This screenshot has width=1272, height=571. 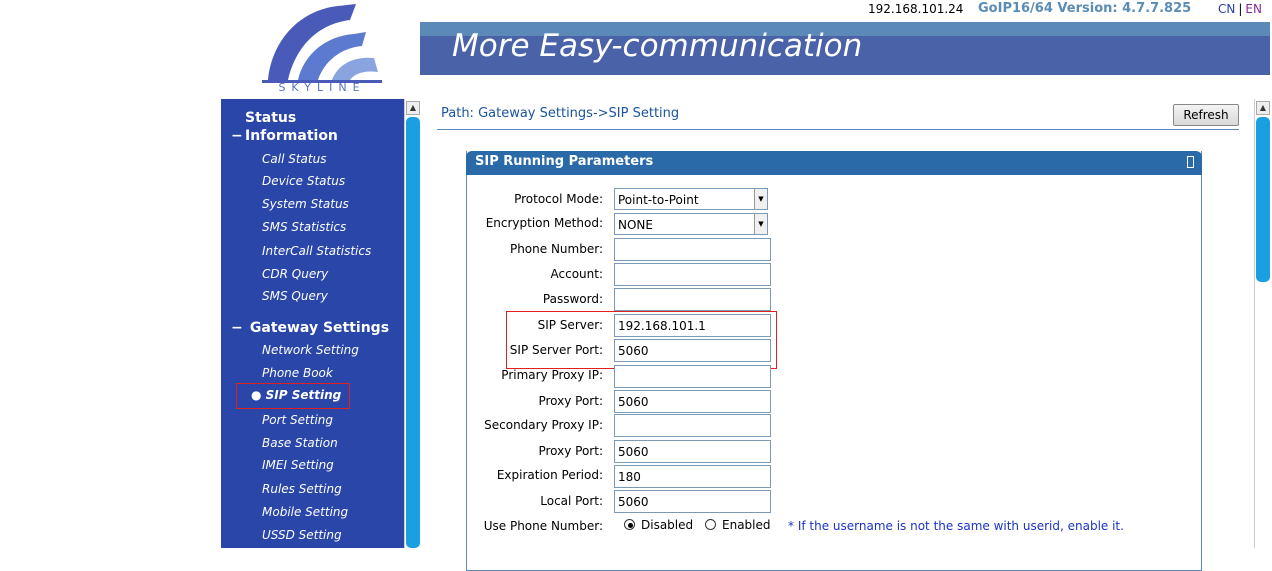 I want to click on sidebar-item-sip-setting: ● SIP Setting, so click(x=293, y=396).